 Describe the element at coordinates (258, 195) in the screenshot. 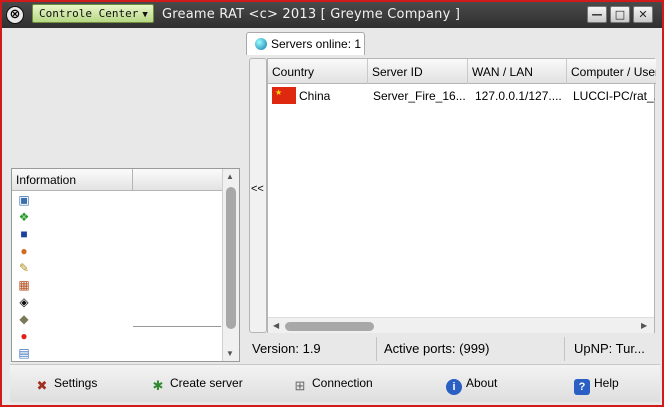

I see `collapse-panel-button: <<` at that location.